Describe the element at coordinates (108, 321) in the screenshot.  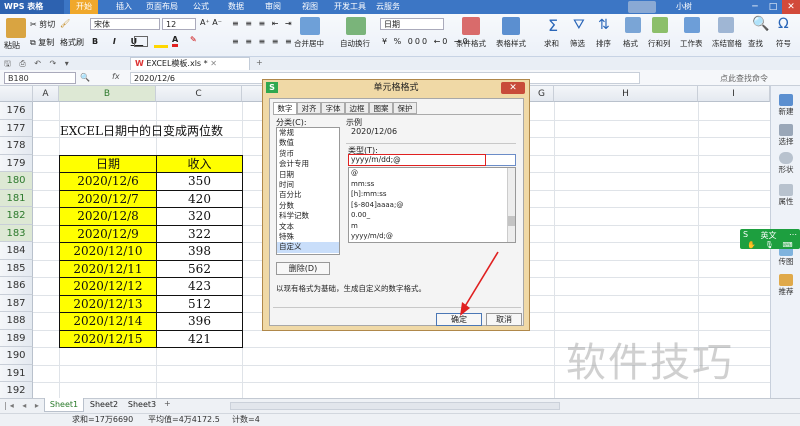
I see `date-cell: 2020/12/14` at that location.